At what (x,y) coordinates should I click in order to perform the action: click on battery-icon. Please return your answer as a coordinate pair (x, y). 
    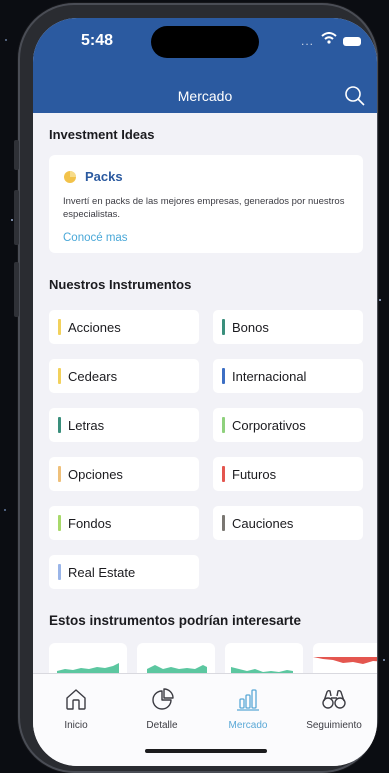
    Looking at the image, I should click on (352, 41).